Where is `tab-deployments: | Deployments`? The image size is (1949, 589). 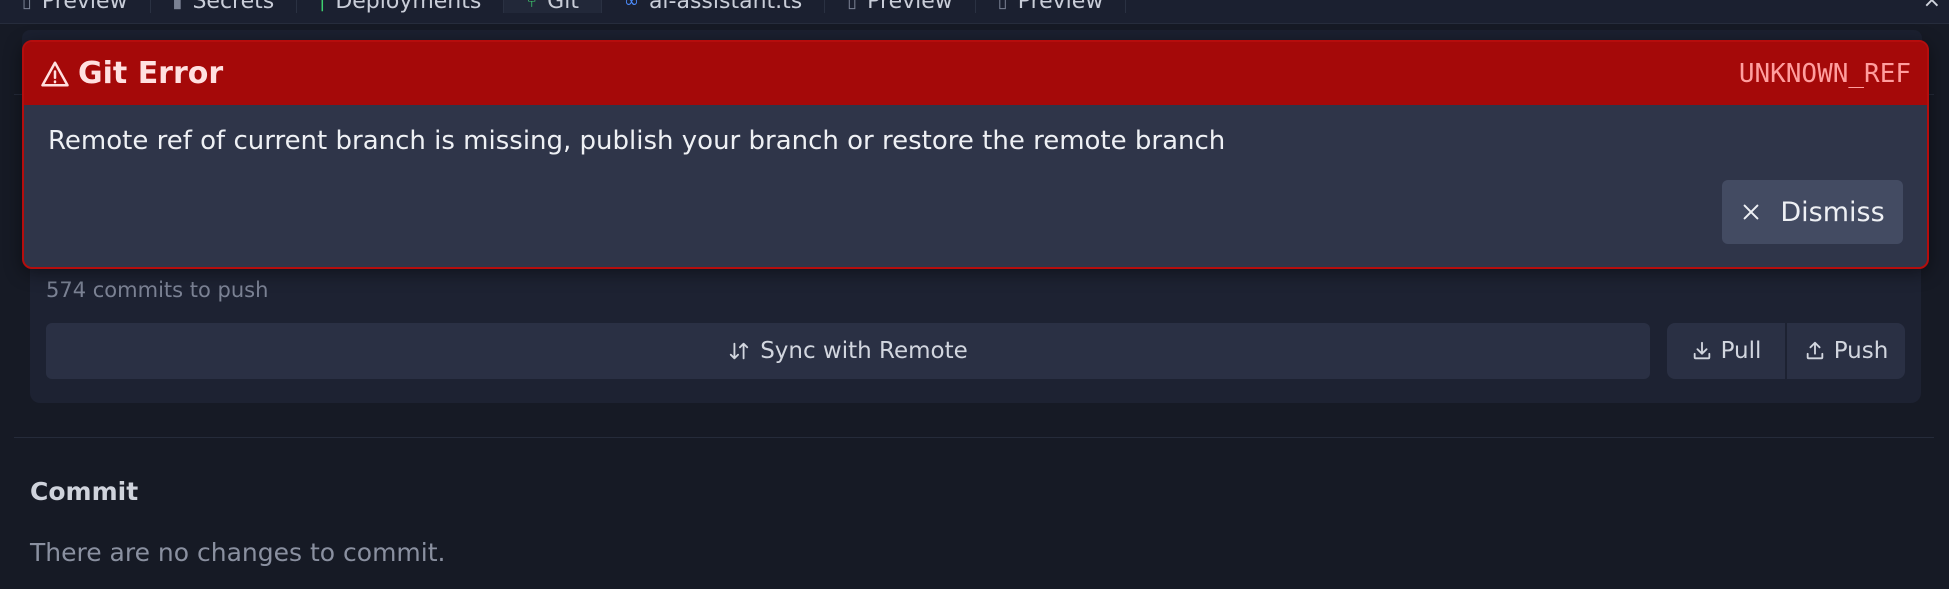
tab-deployments: | Deployments is located at coordinates (401, 7).